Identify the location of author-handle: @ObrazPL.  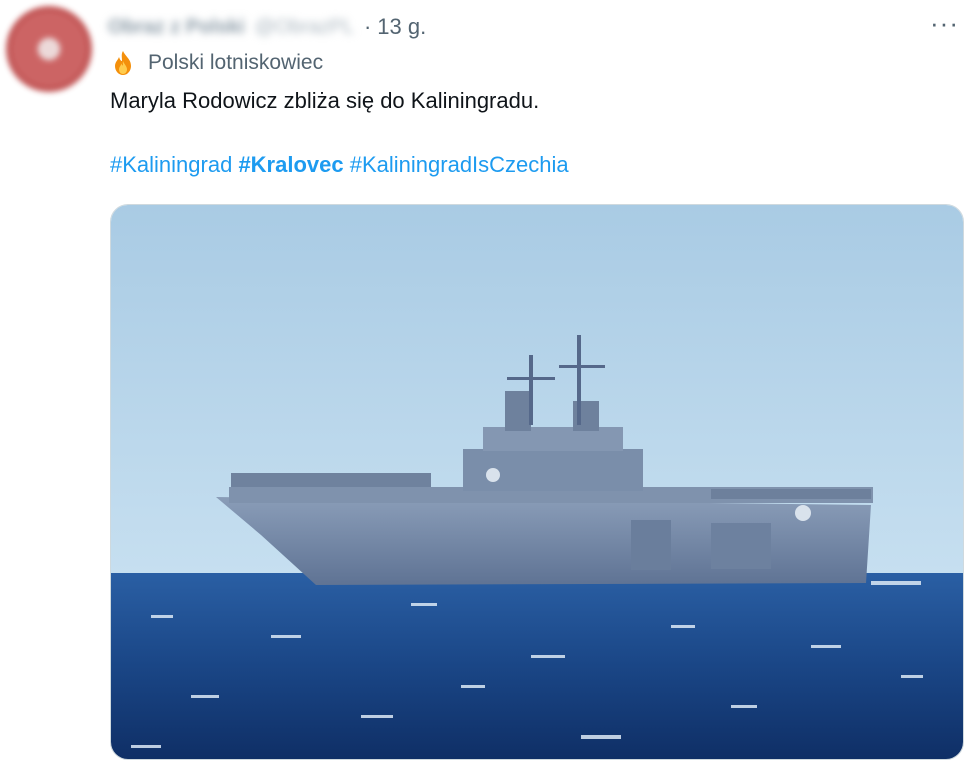
(304, 27).